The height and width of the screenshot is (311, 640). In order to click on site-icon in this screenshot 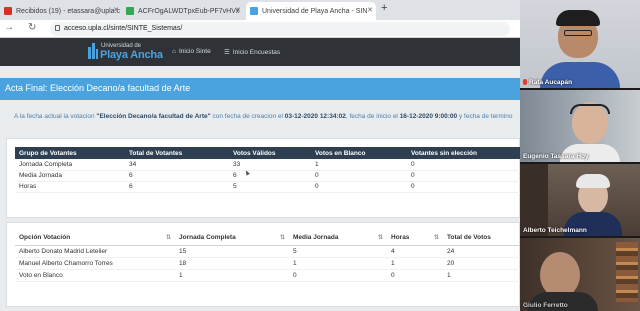, I will do `click(254, 11)`.